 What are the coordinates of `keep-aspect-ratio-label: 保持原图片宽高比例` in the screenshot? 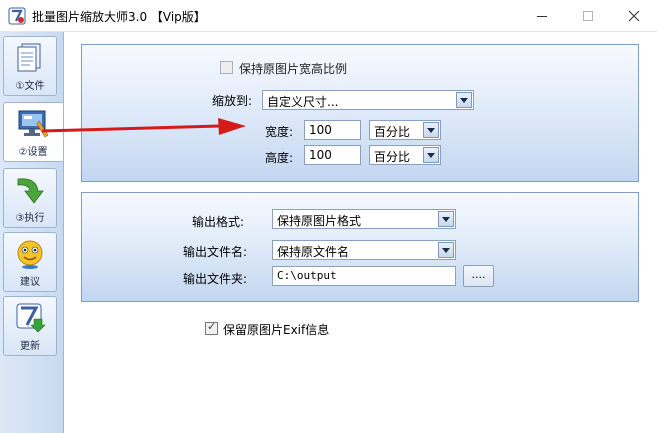 It's located at (293, 69).